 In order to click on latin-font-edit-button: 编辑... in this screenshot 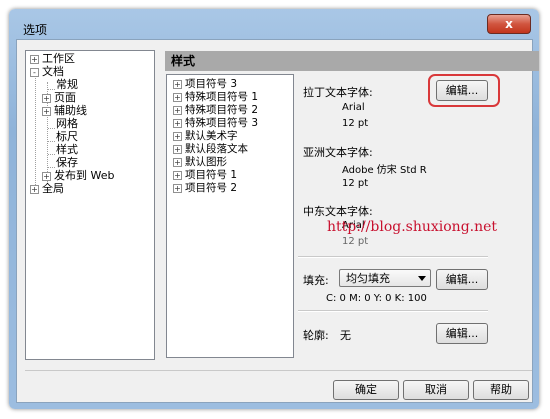, I will do `click(462, 90)`.